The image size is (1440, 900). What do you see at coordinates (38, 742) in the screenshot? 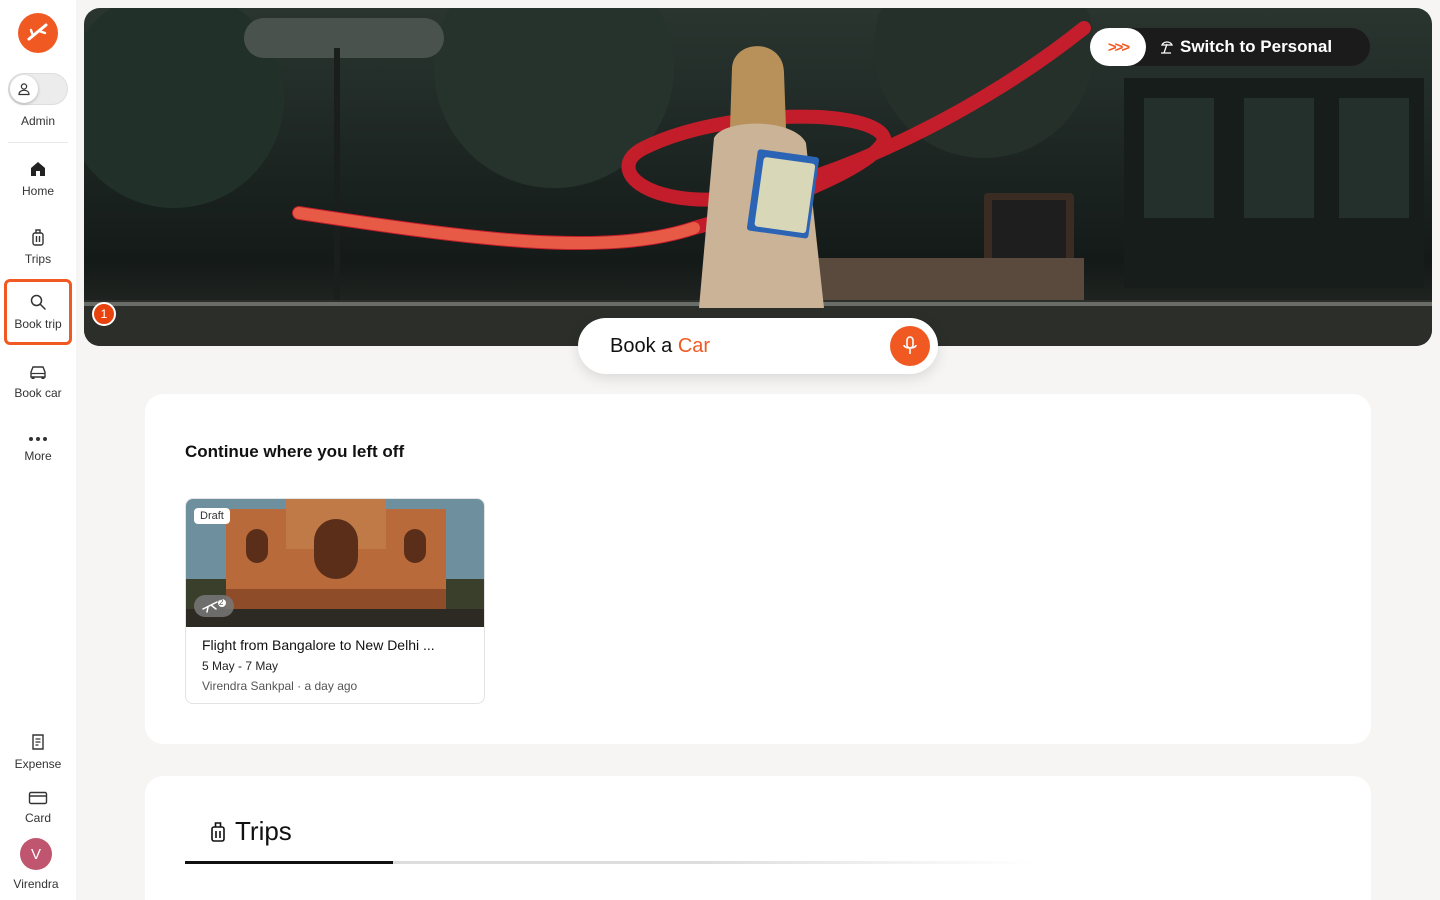
I see `receipt-icon` at bounding box center [38, 742].